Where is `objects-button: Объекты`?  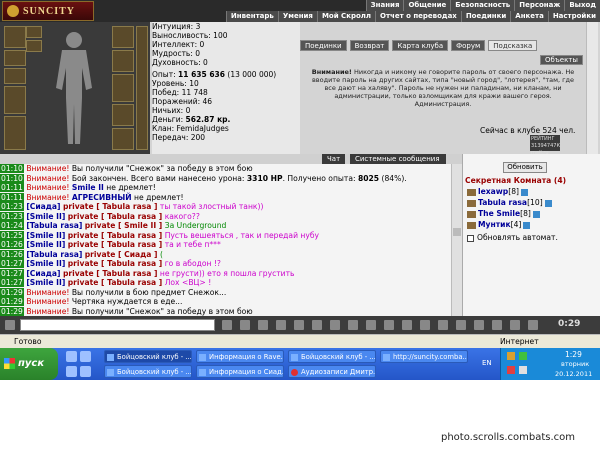
objects-button: Объекты is located at coordinates (561, 60).